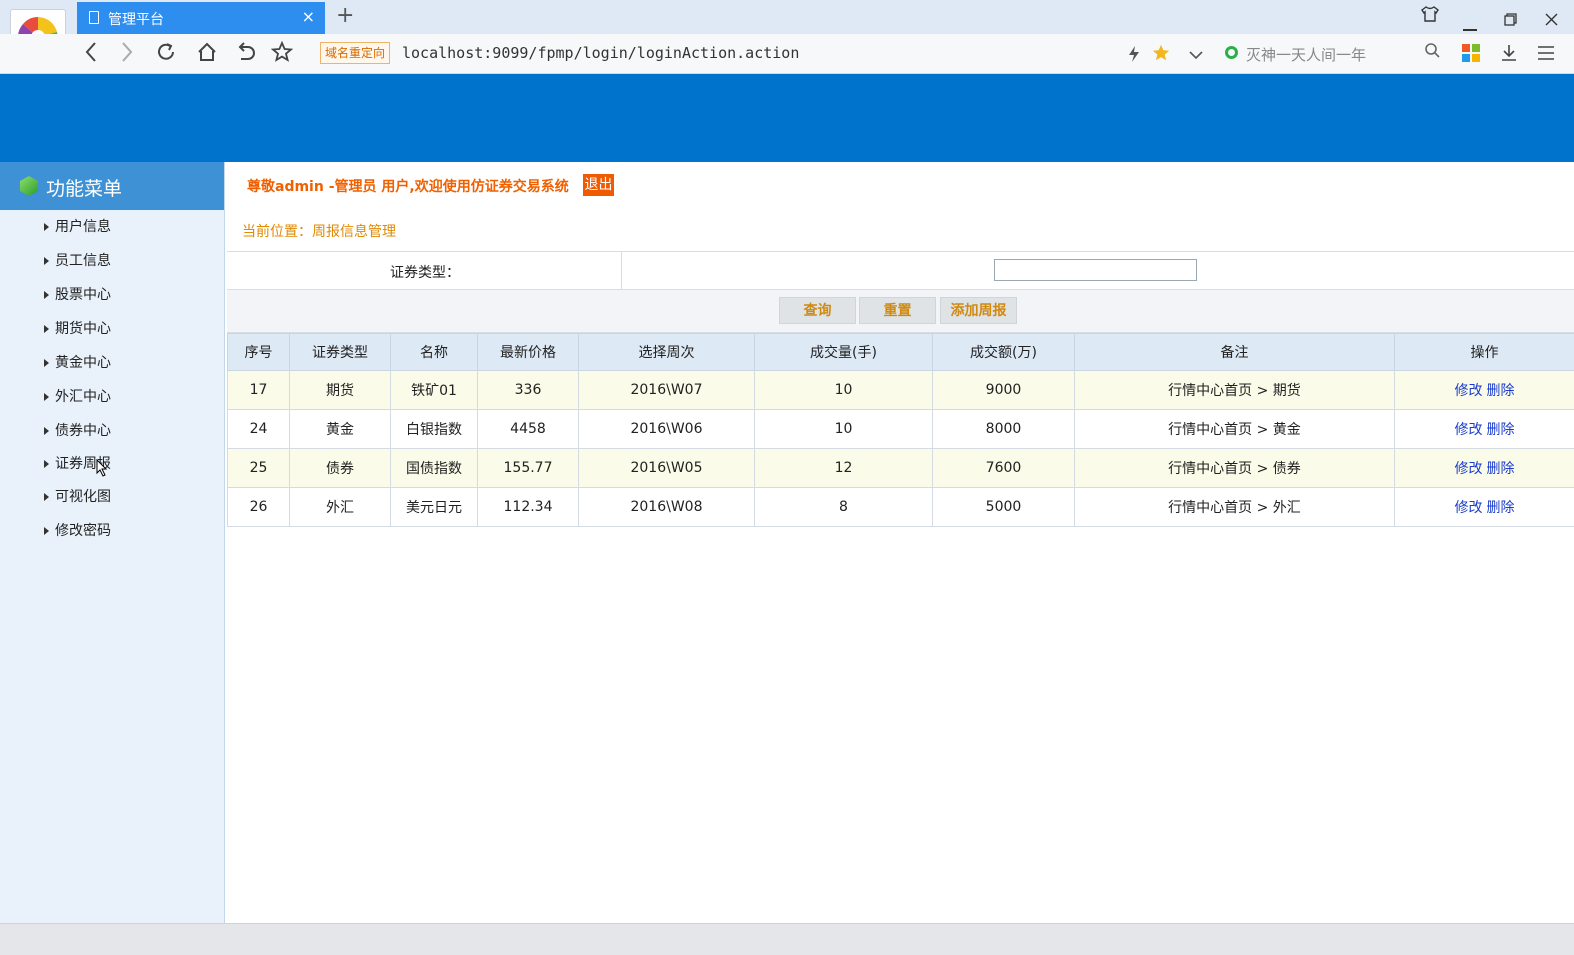 The height and width of the screenshot is (955, 1574). I want to click on sidebar-item-forex-center: 外汇中心, so click(77, 397).